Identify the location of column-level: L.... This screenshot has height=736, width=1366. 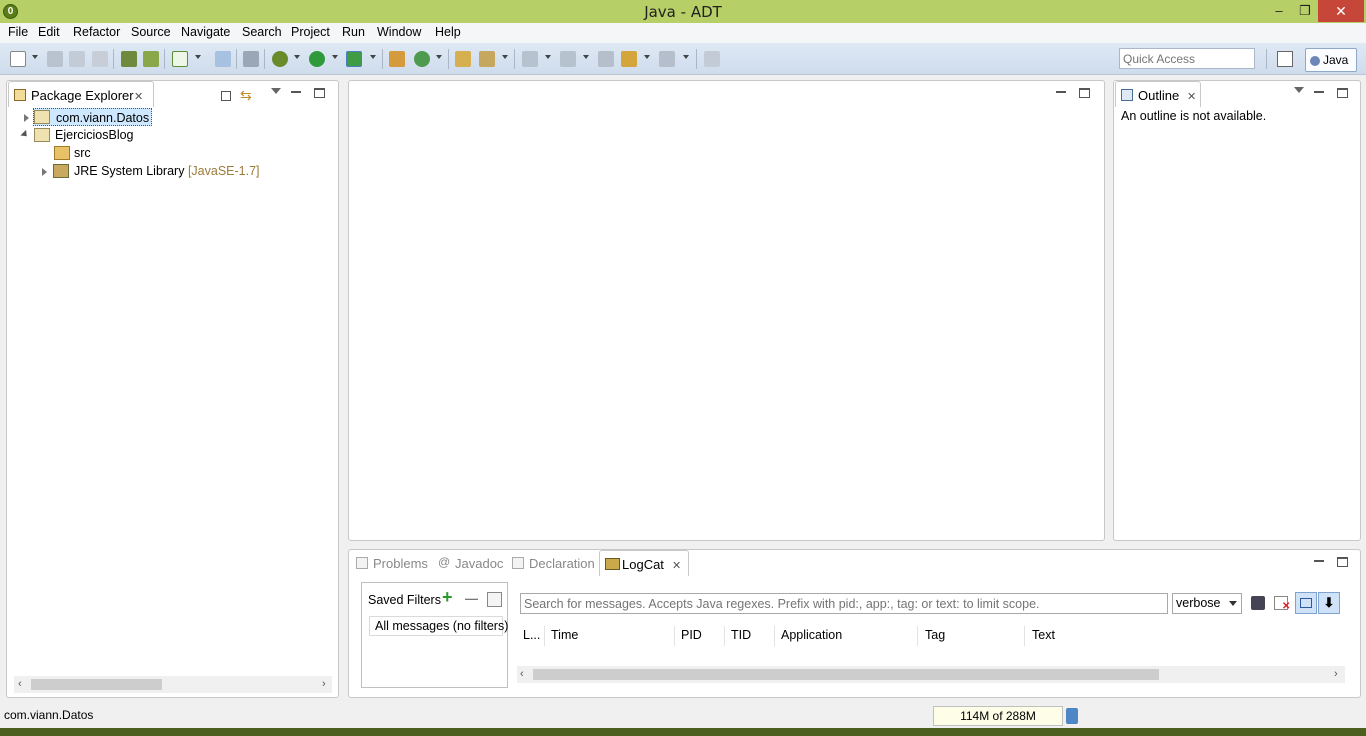
(531, 635).